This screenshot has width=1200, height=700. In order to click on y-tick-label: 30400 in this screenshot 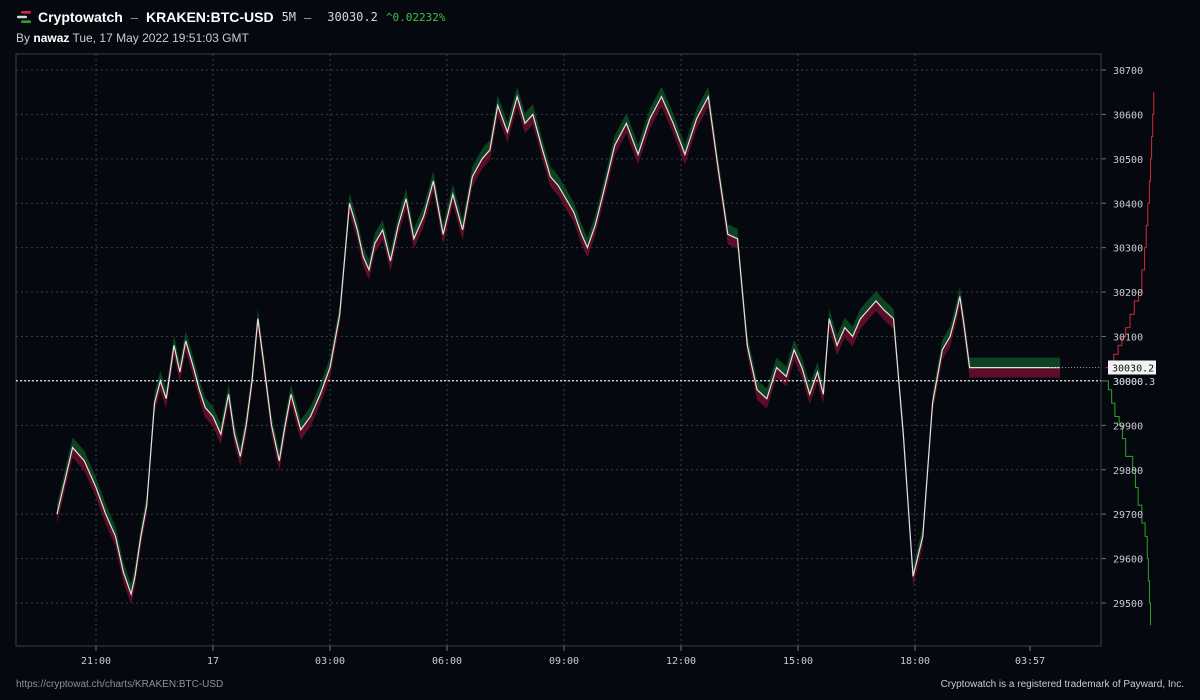, I will do `click(1128, 204)`.